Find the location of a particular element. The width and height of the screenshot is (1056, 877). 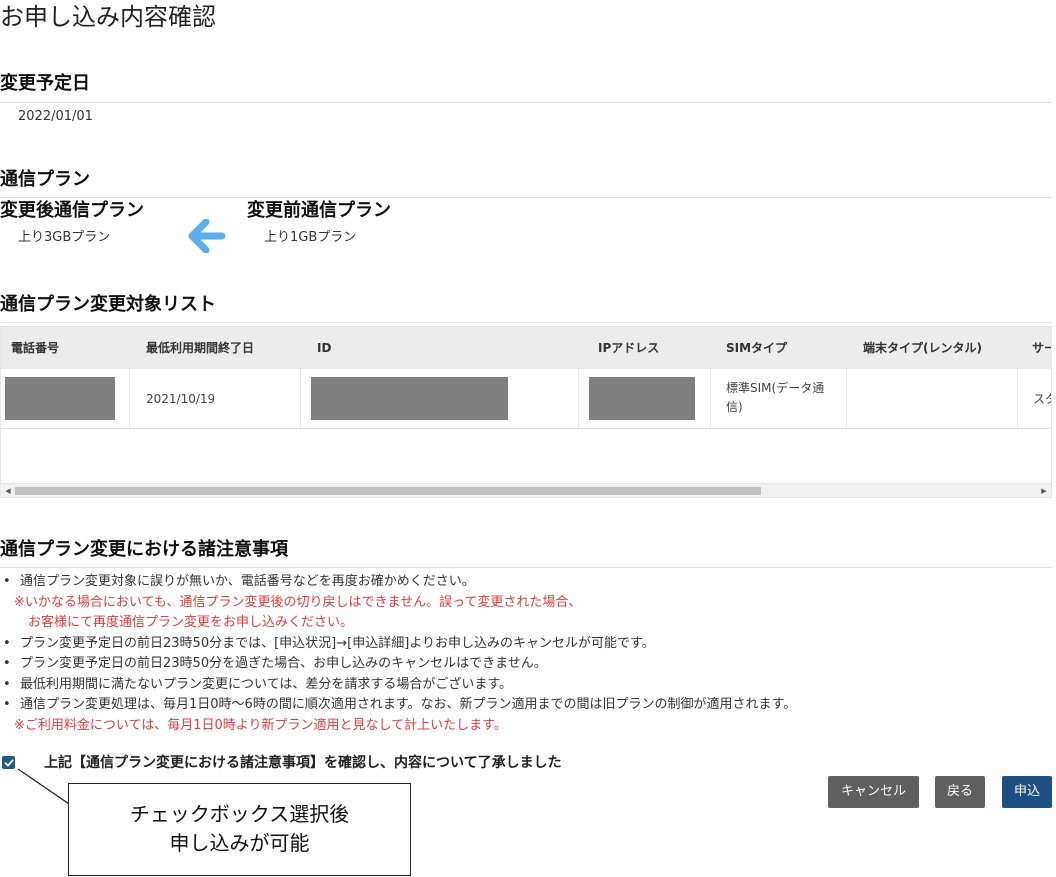

scroll-left-icon: ◀ is located at coordinates (8, 490).